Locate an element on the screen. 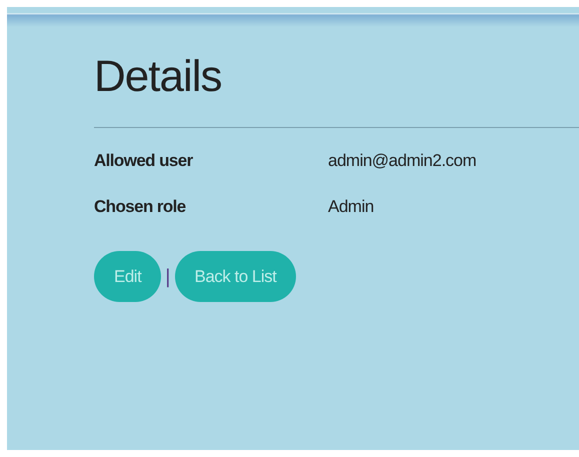 The image size is (579, 457). field-value: admin@admin2.com is located at coordinates (402, 161).